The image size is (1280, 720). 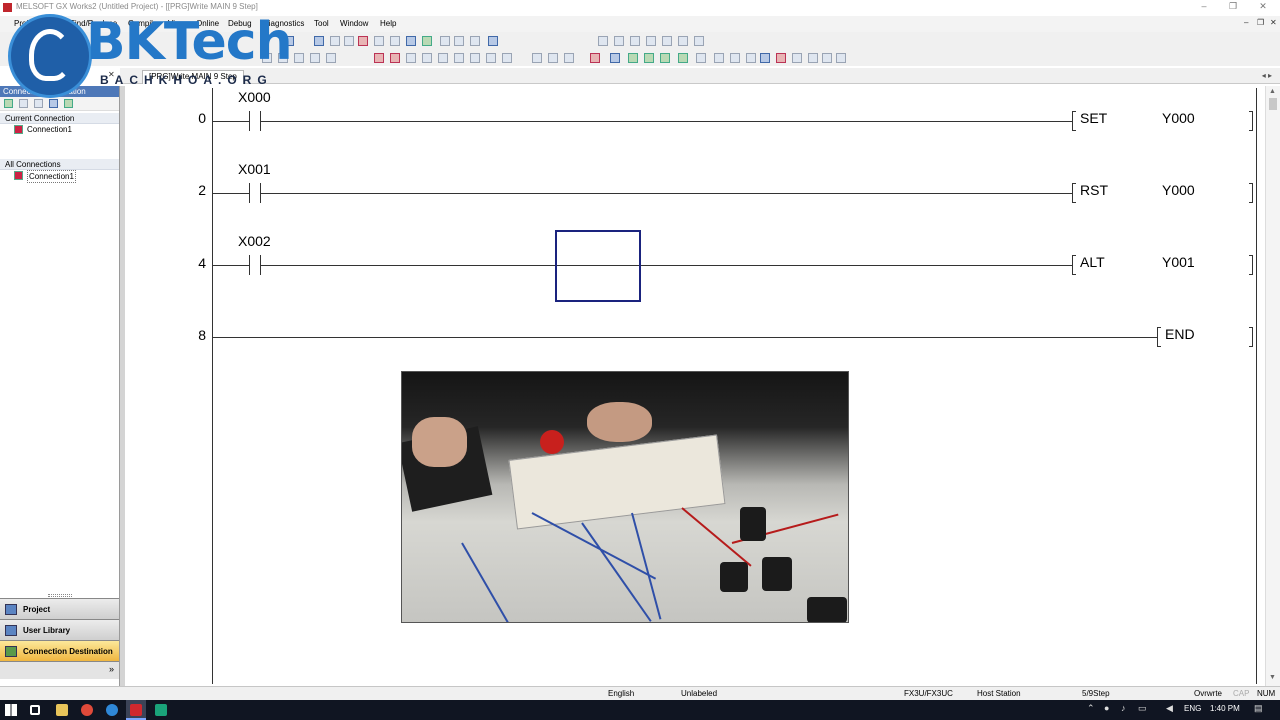 What do you see at coordinates (207, 23) in the screenshot?
I see `menu-online: Online` at bounding box center [207, 23].